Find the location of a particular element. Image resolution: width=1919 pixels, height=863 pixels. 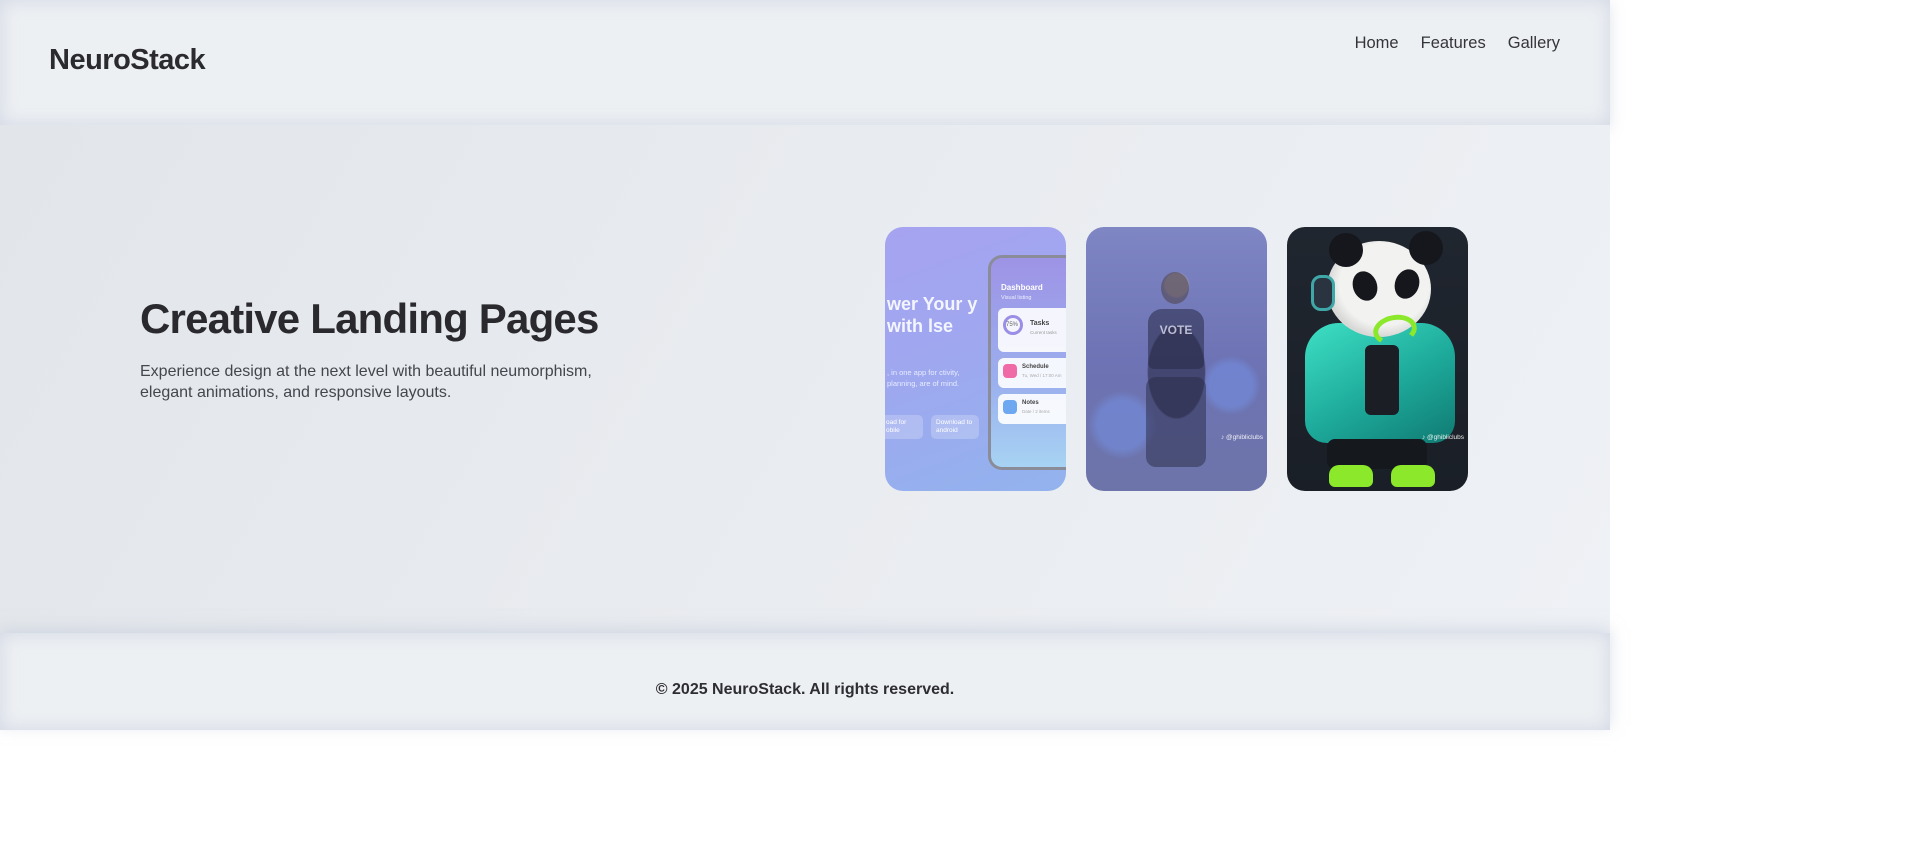

notes-widget: Notes Date / 2 items is located at coordinates (1032, 409).